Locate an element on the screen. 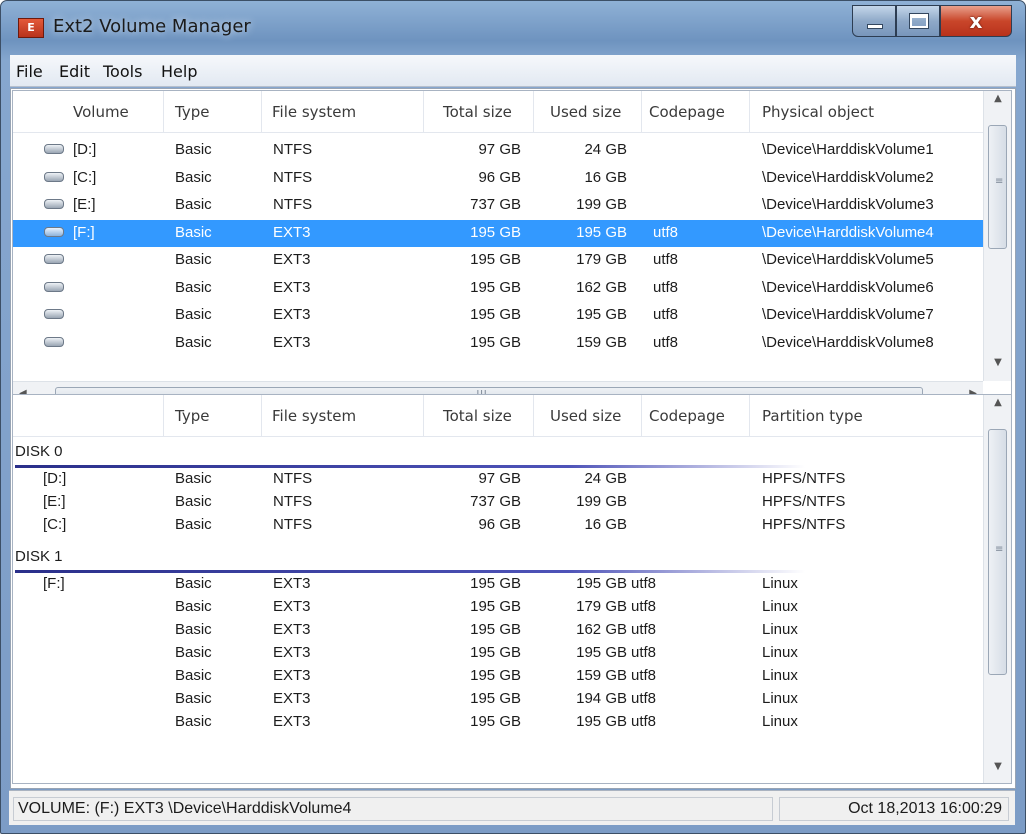  col-volume: Volume is located at coordinates (101, 112).